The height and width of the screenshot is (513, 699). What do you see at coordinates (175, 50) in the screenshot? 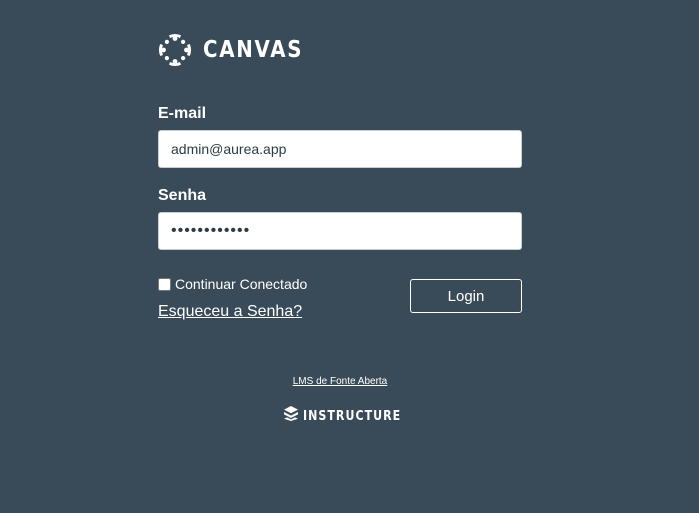
I see `canvas-logo-icon` at bounding box center [175, 50].